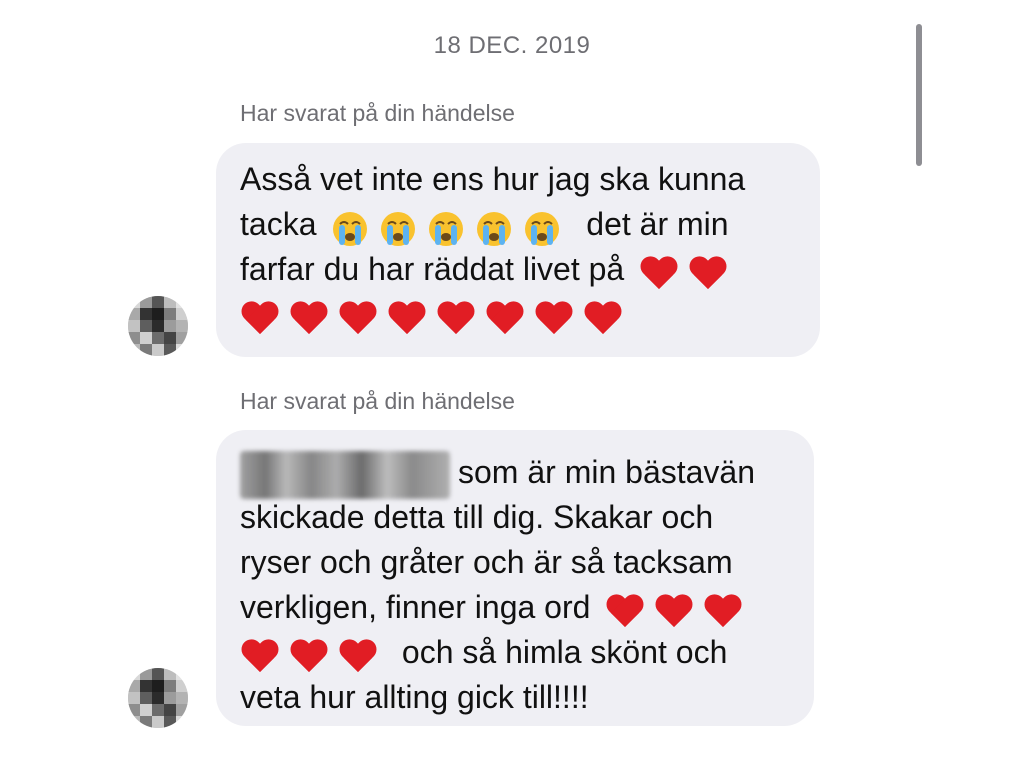 Image resolution: width=1024 pixels, height=759 pixels. What do you see at coordinates (414, 697) in the screenshot?
I see `message-line: veta hur allting gick till!!!!` at bounding box center [414, 697].